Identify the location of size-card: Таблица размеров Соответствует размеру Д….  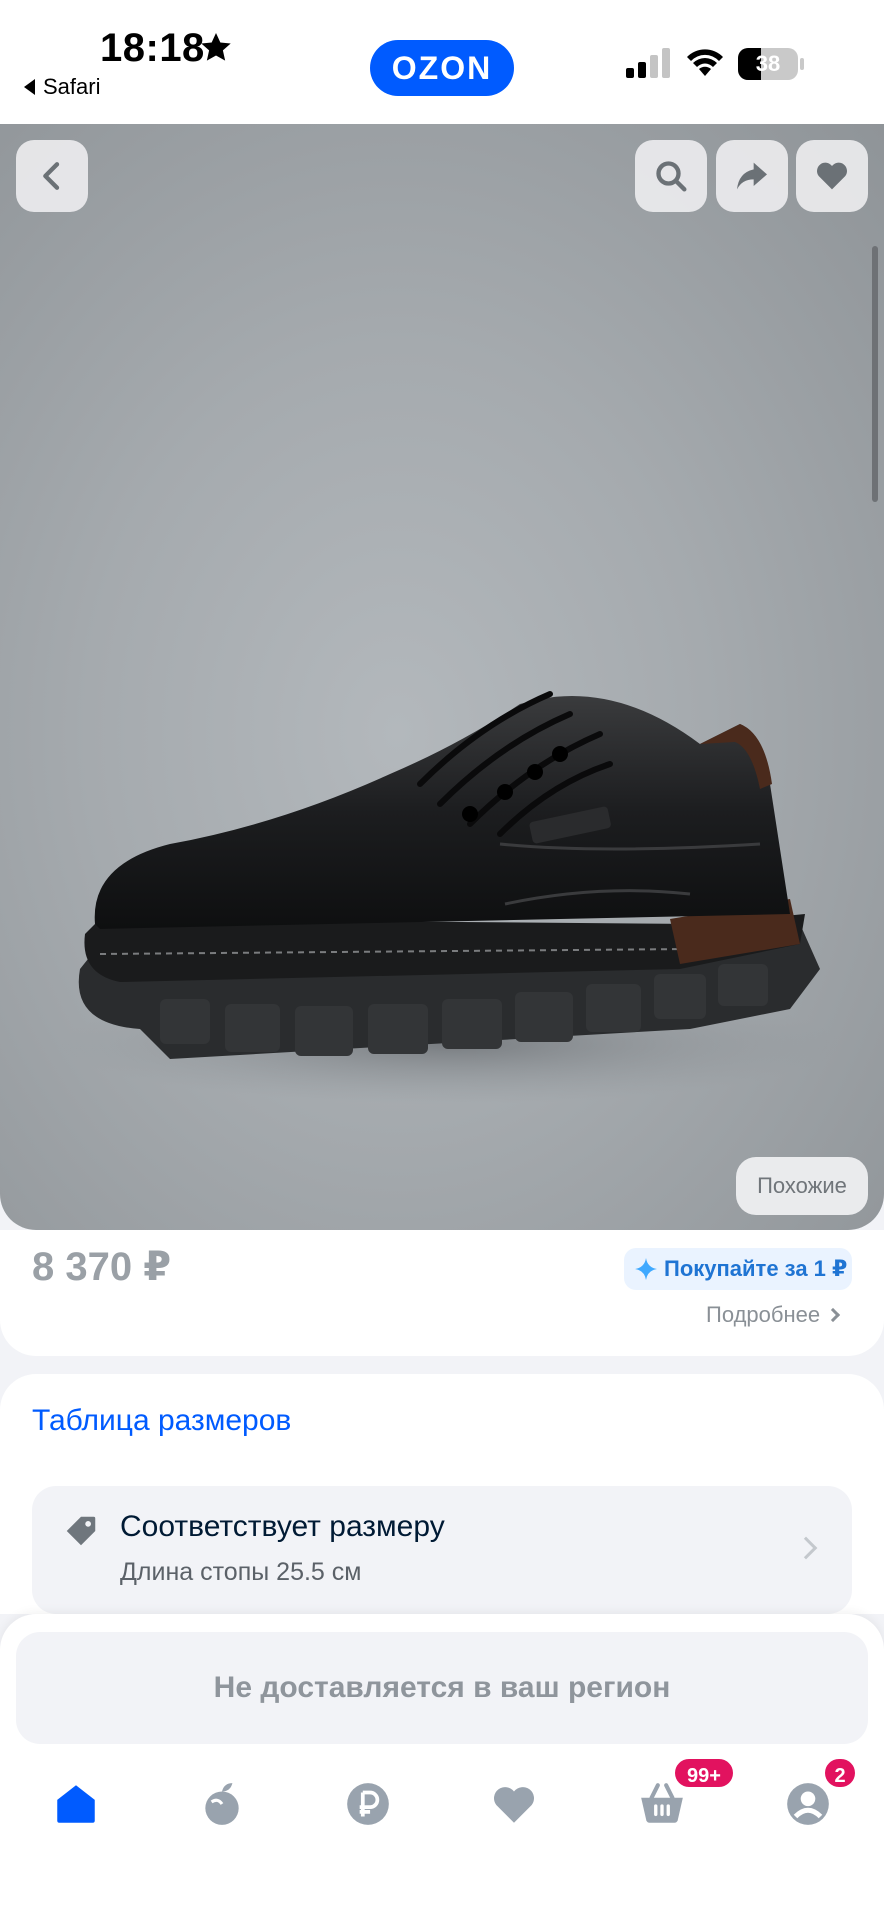
(442, 1494).